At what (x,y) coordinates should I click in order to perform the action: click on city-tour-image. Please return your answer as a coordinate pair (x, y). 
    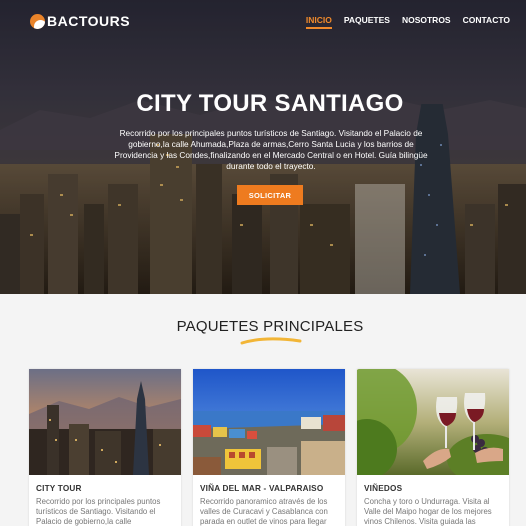
    Looking at the image, I should click on (105, 422).